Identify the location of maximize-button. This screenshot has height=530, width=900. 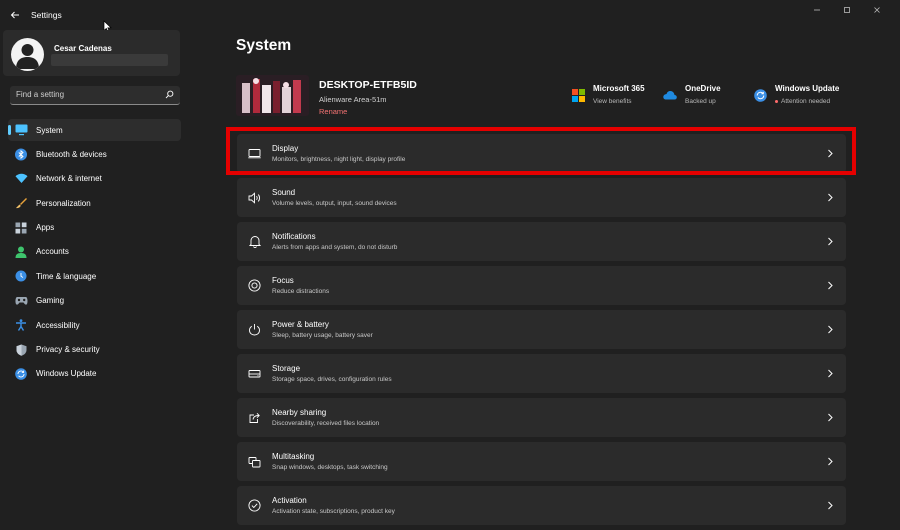
(847, 10).